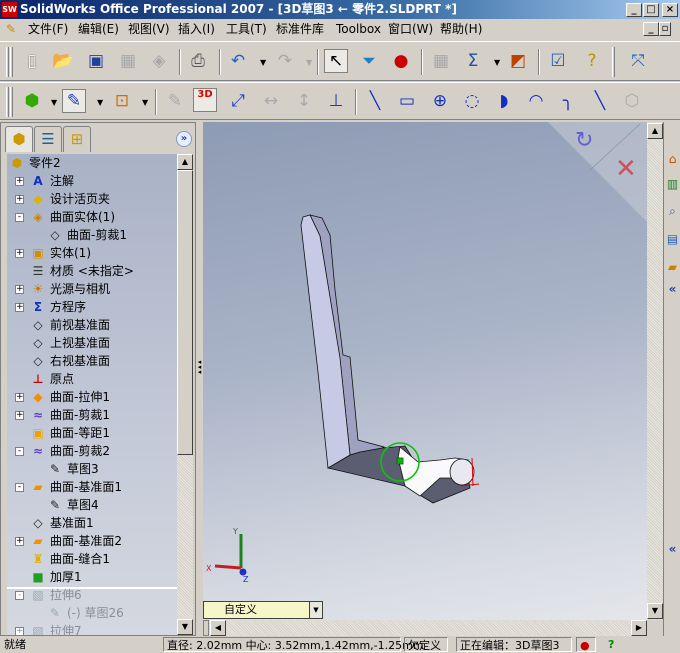  What do you see at coordinates (670, 10) in the screenshot?
I see `close-button: ×` at bounding box center [670, 10].